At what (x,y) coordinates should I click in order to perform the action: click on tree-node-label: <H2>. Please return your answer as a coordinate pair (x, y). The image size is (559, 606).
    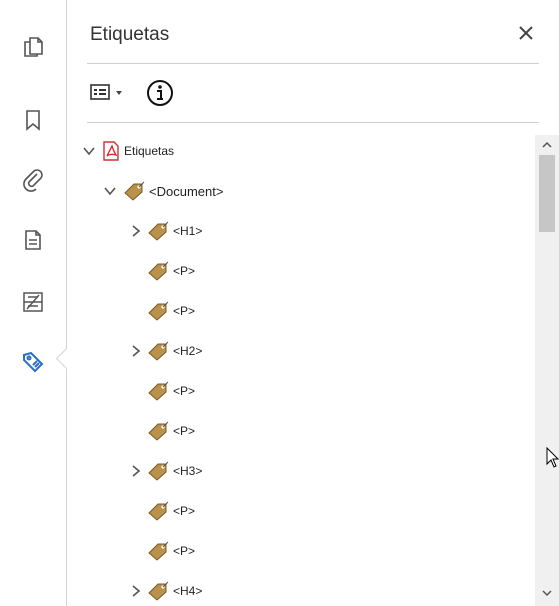
    Looking at the image, I should click on (188, 351).